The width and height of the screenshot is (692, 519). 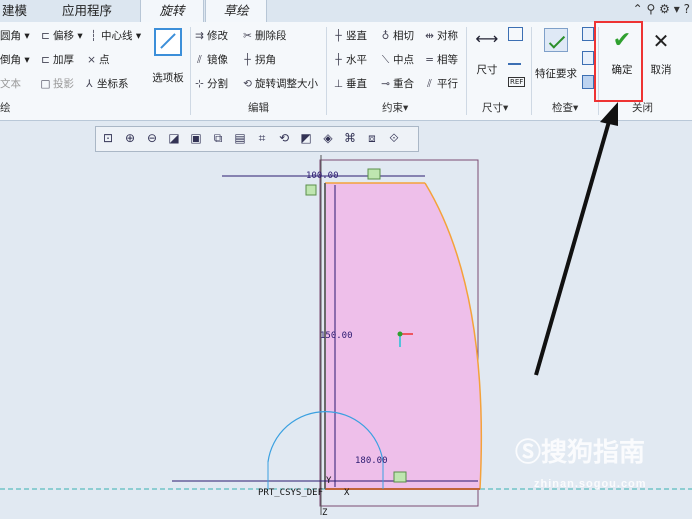 I want to click on palette-icon, so click(x=168, y=42).